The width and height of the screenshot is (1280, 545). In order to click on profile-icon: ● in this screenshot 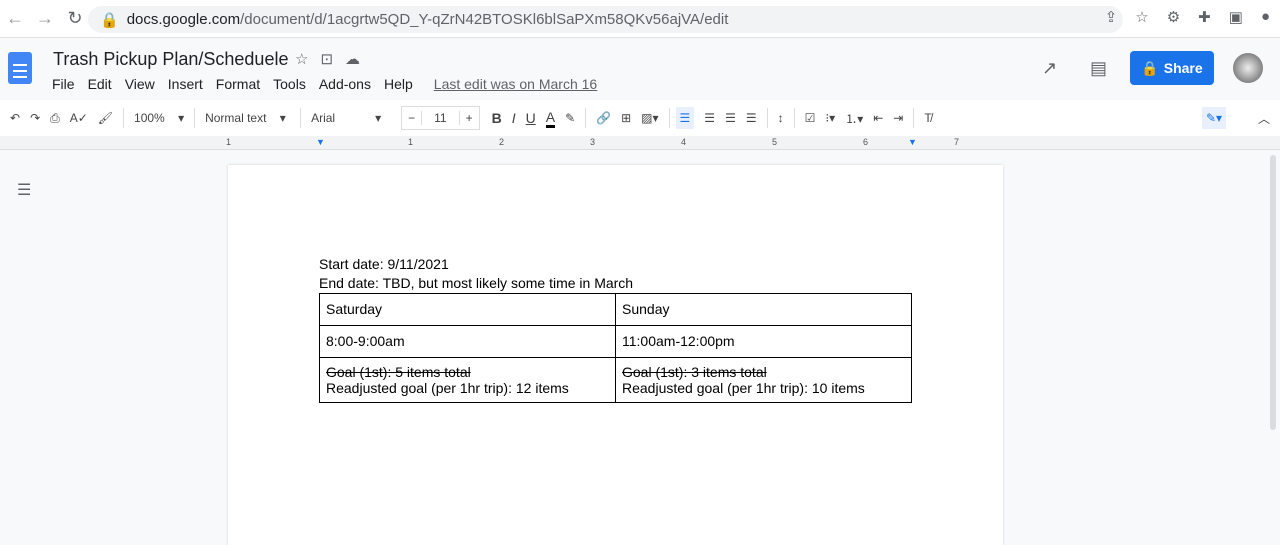, I will do `click(1265, 17)`.